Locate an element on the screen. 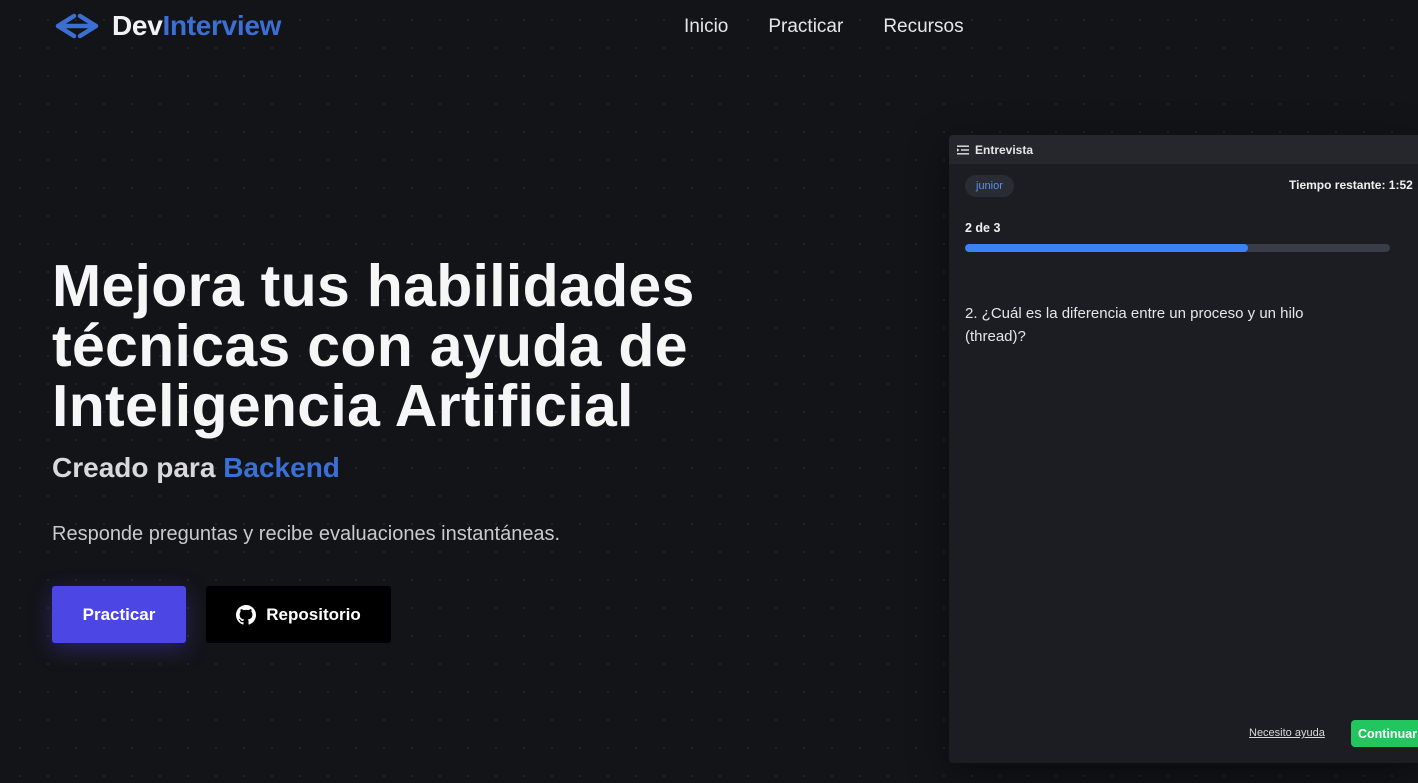  progress-bar is located at coordinates (1177, 248).